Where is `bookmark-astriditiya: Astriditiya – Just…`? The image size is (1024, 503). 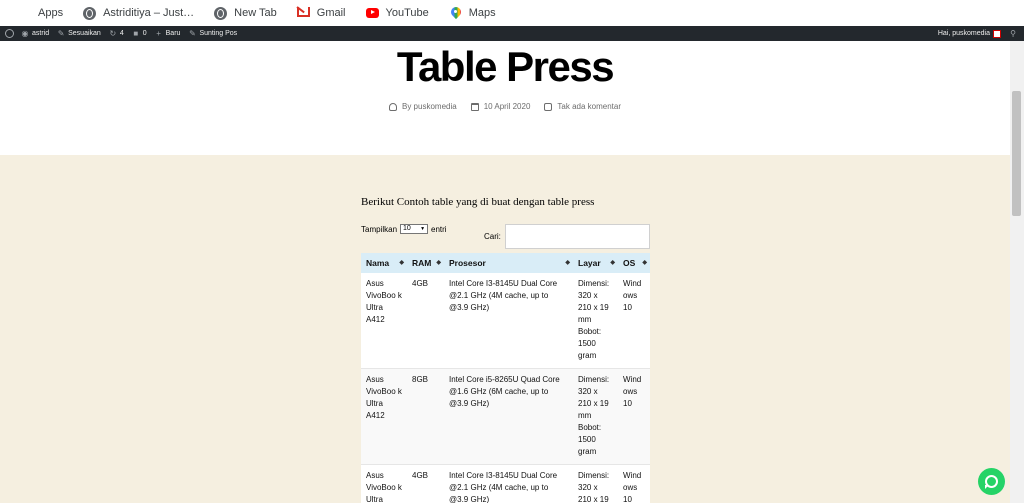 bookmark-astriditiya: Astriditiya – Just… is located at coordinates (138, 13).